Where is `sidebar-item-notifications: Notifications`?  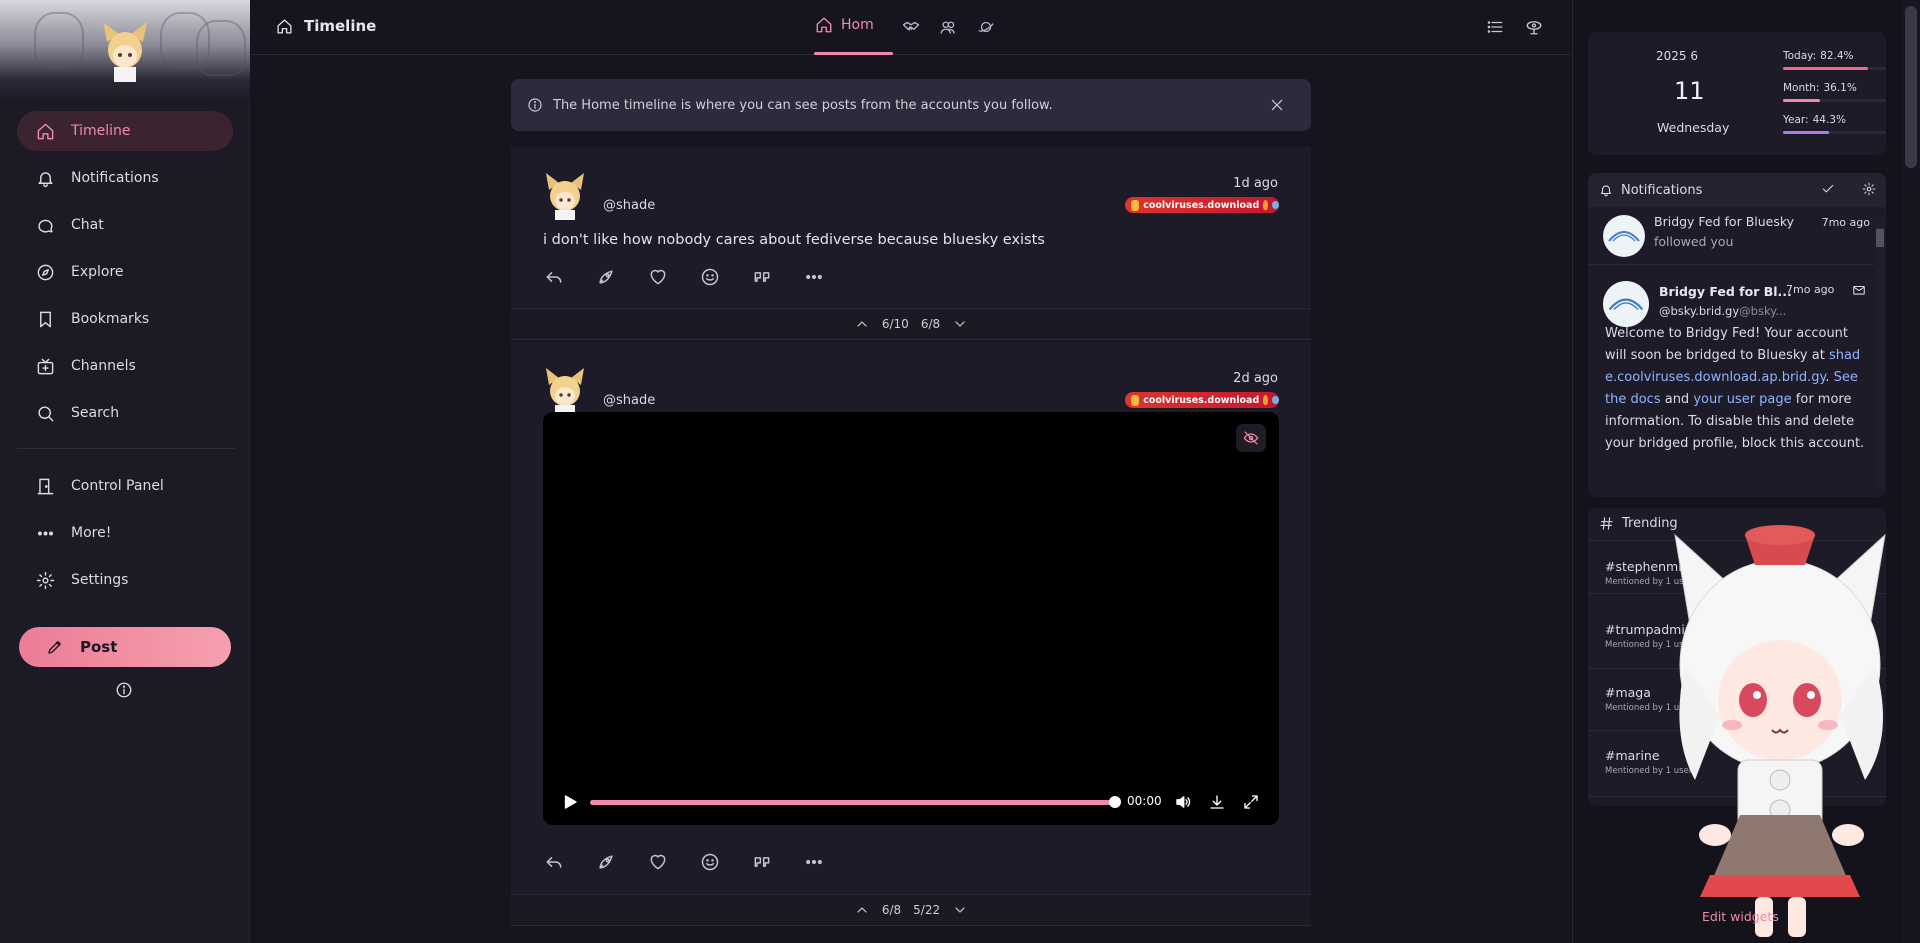
sidebar-item-notifications: Notifications is located at coordinates (125, 178).